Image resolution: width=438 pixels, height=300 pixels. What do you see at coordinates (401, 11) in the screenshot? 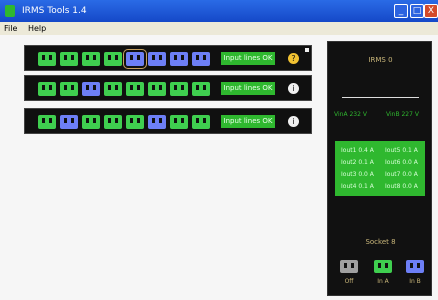
I see `minimize-button: _` at bounding box center [401, 11].